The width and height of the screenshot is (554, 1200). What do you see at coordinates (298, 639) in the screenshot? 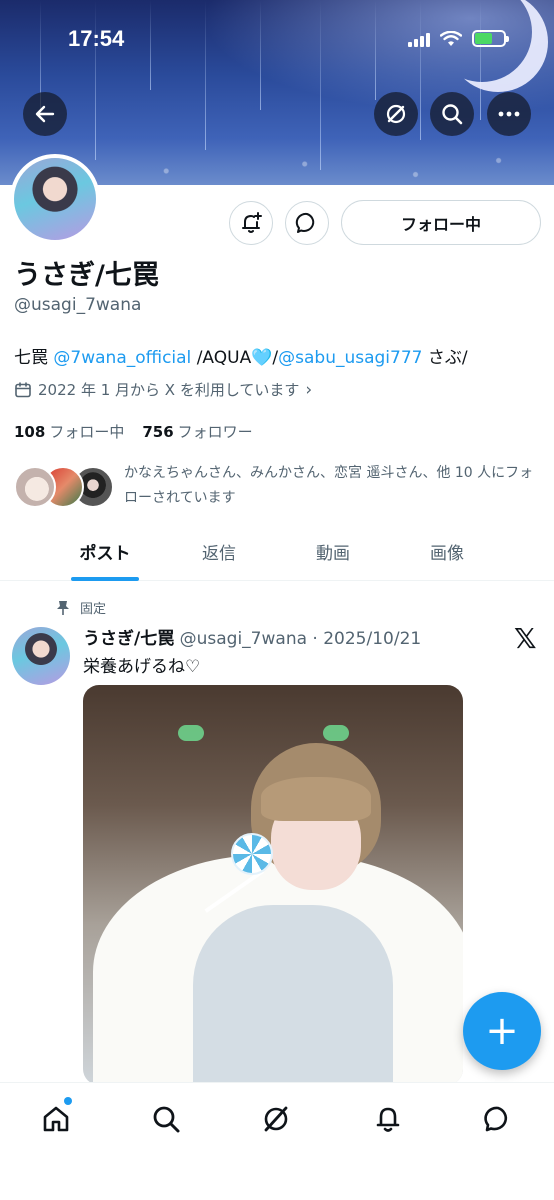
I see `post-meta: @usagi_7wana · 2025/10/21` at bounding box center [298, 639].